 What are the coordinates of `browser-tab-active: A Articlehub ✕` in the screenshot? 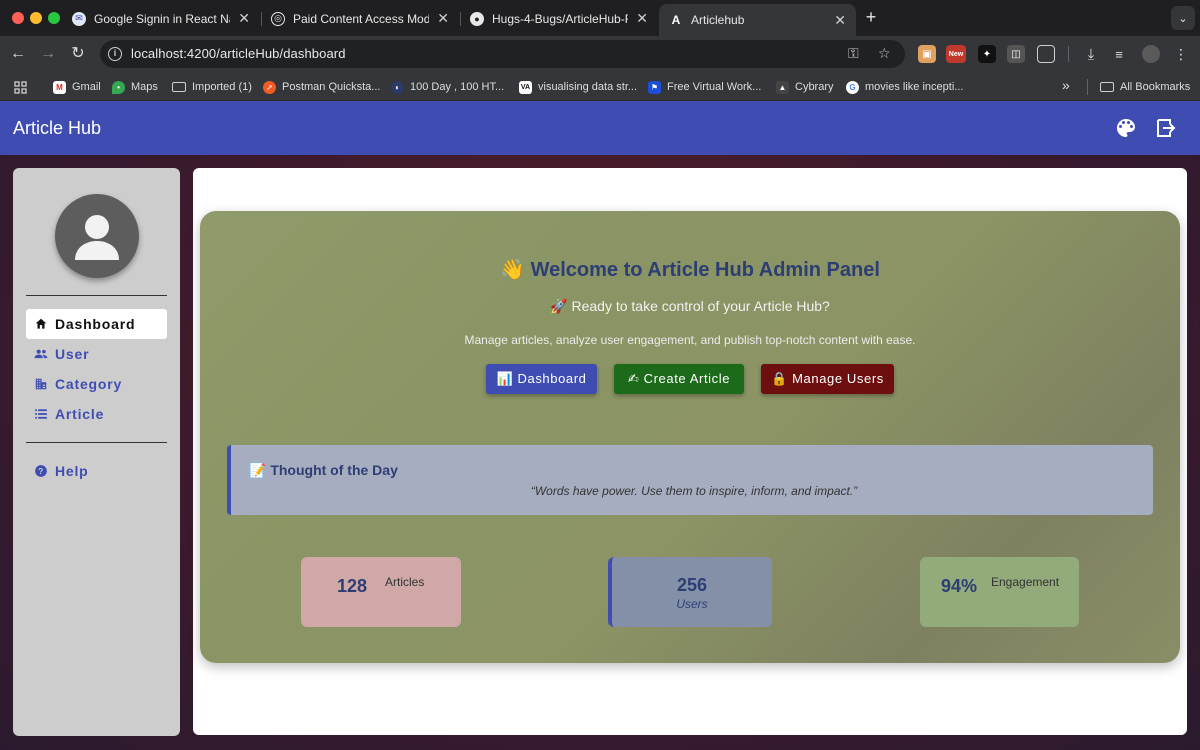 It's located at (757, 20).